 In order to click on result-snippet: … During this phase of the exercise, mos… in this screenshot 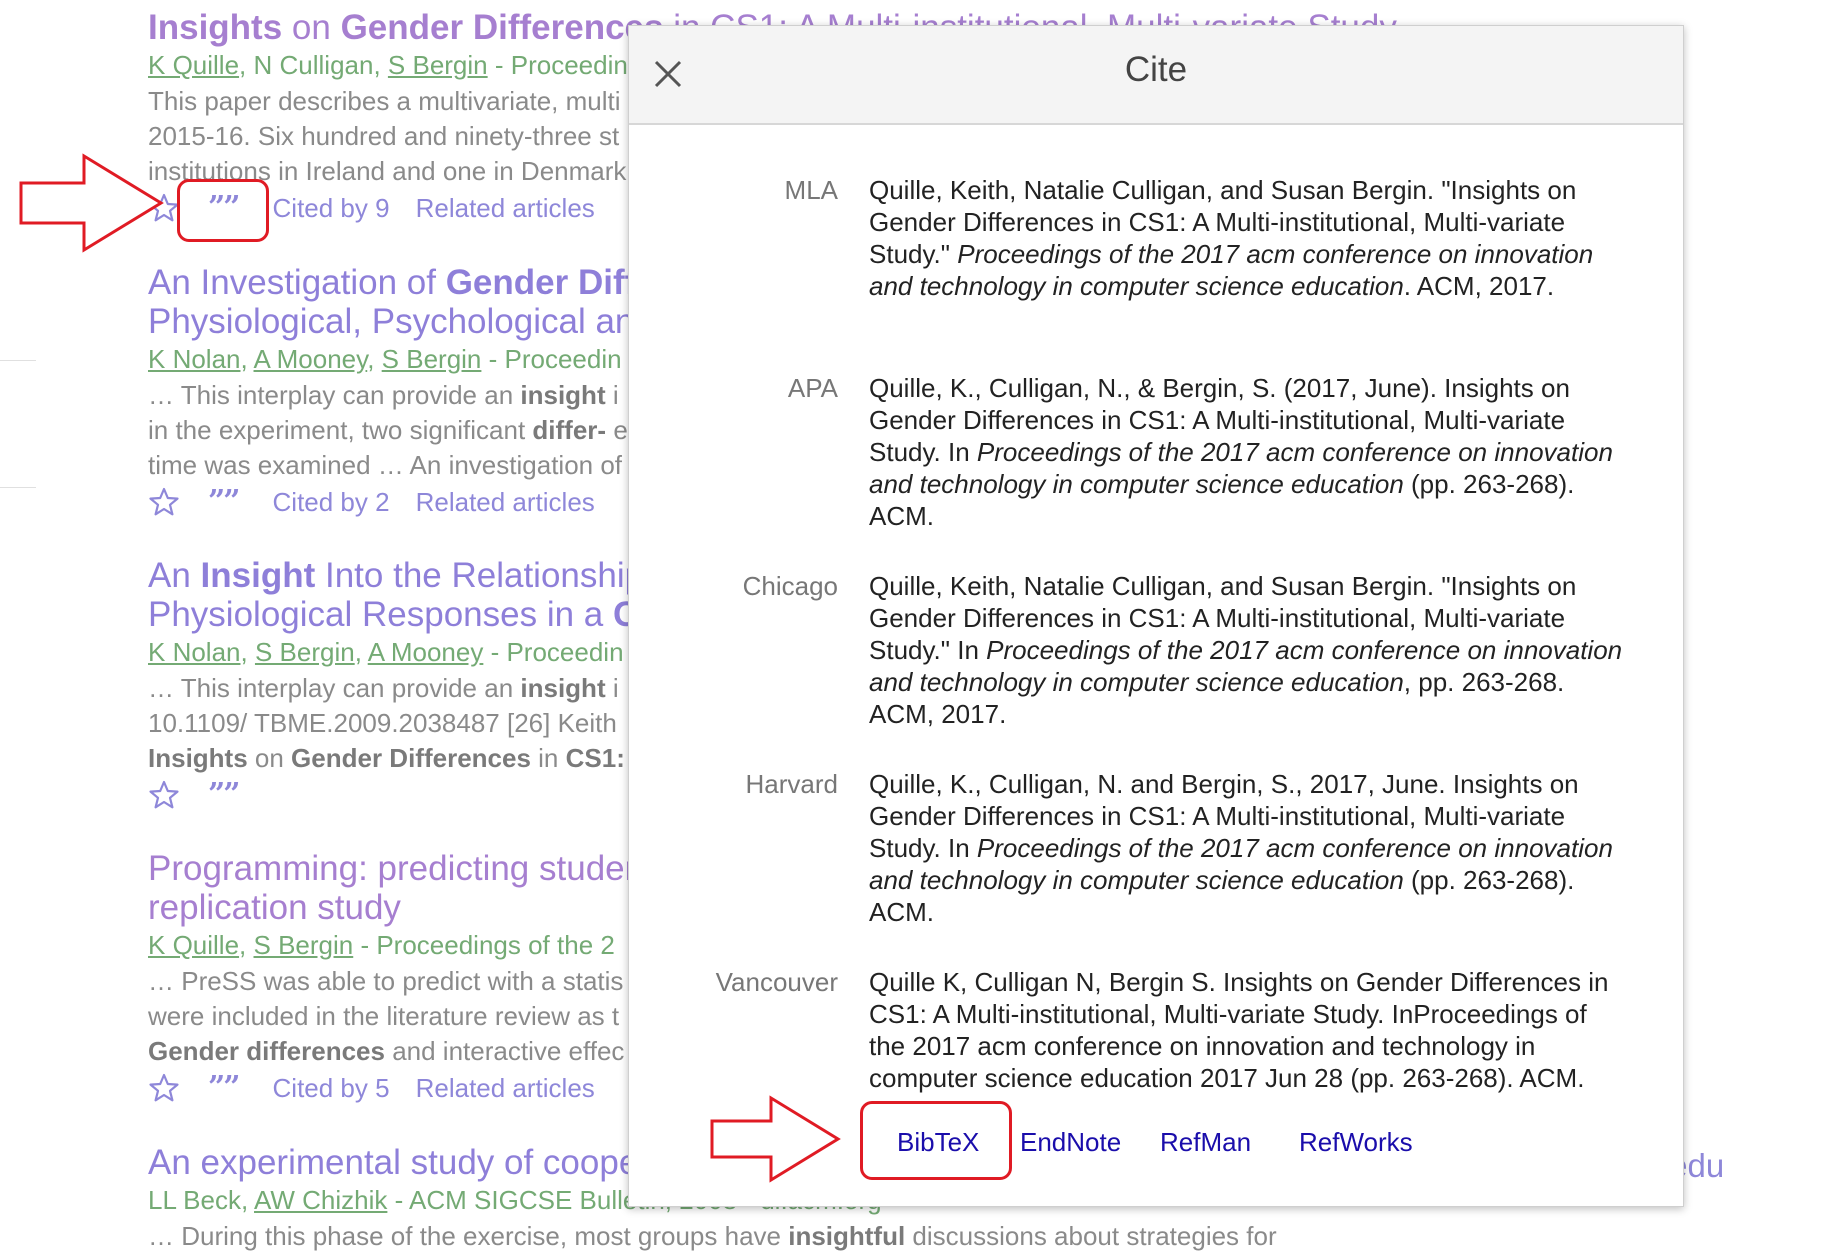, I will do `click(712, 1236)`.